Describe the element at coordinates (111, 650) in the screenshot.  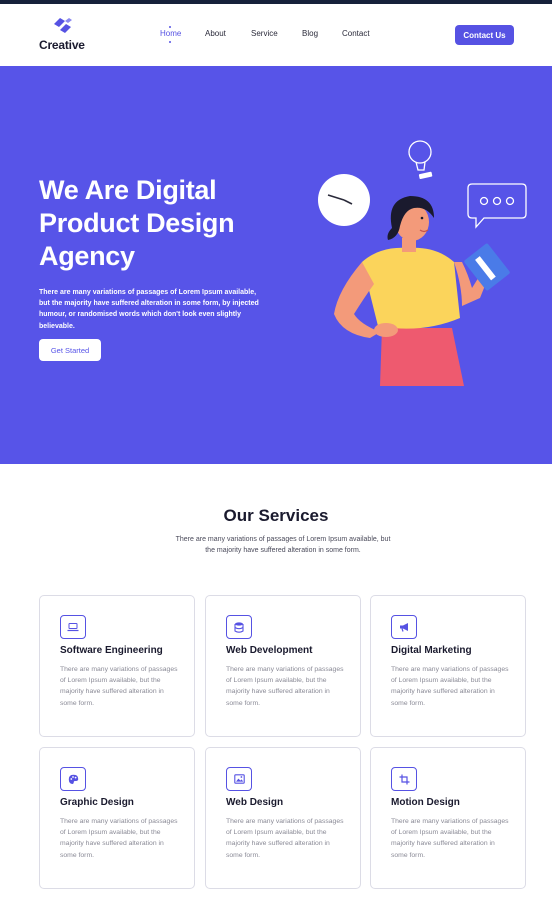
I see `card-title: Software Engineering` at that location.